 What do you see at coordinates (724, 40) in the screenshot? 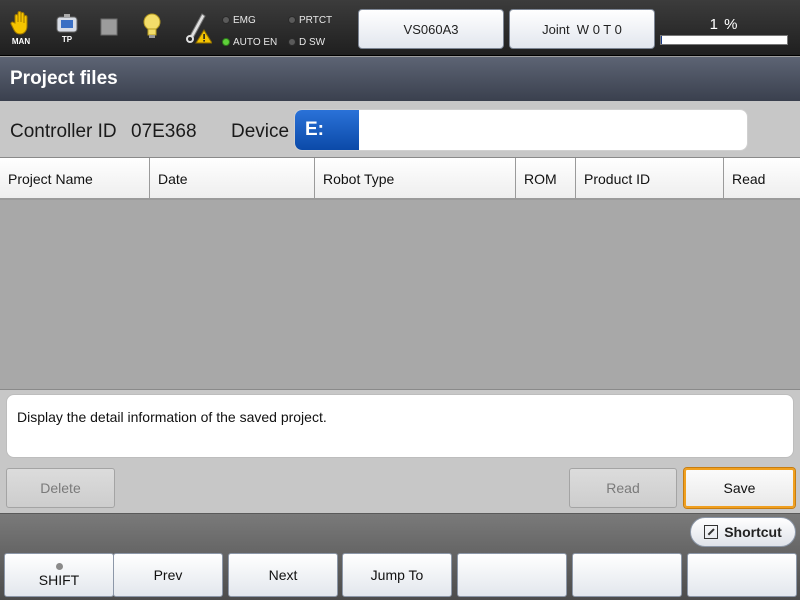
I see `speed-bar` at bounding box center [724, 40].